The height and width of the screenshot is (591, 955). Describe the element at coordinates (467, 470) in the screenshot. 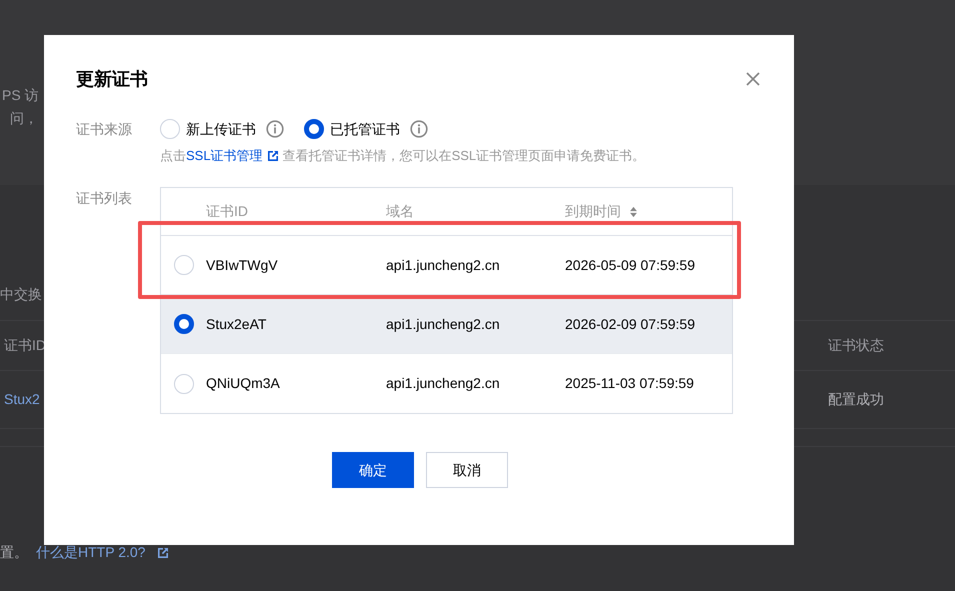

I see `cancel-button: 取消` at that location.